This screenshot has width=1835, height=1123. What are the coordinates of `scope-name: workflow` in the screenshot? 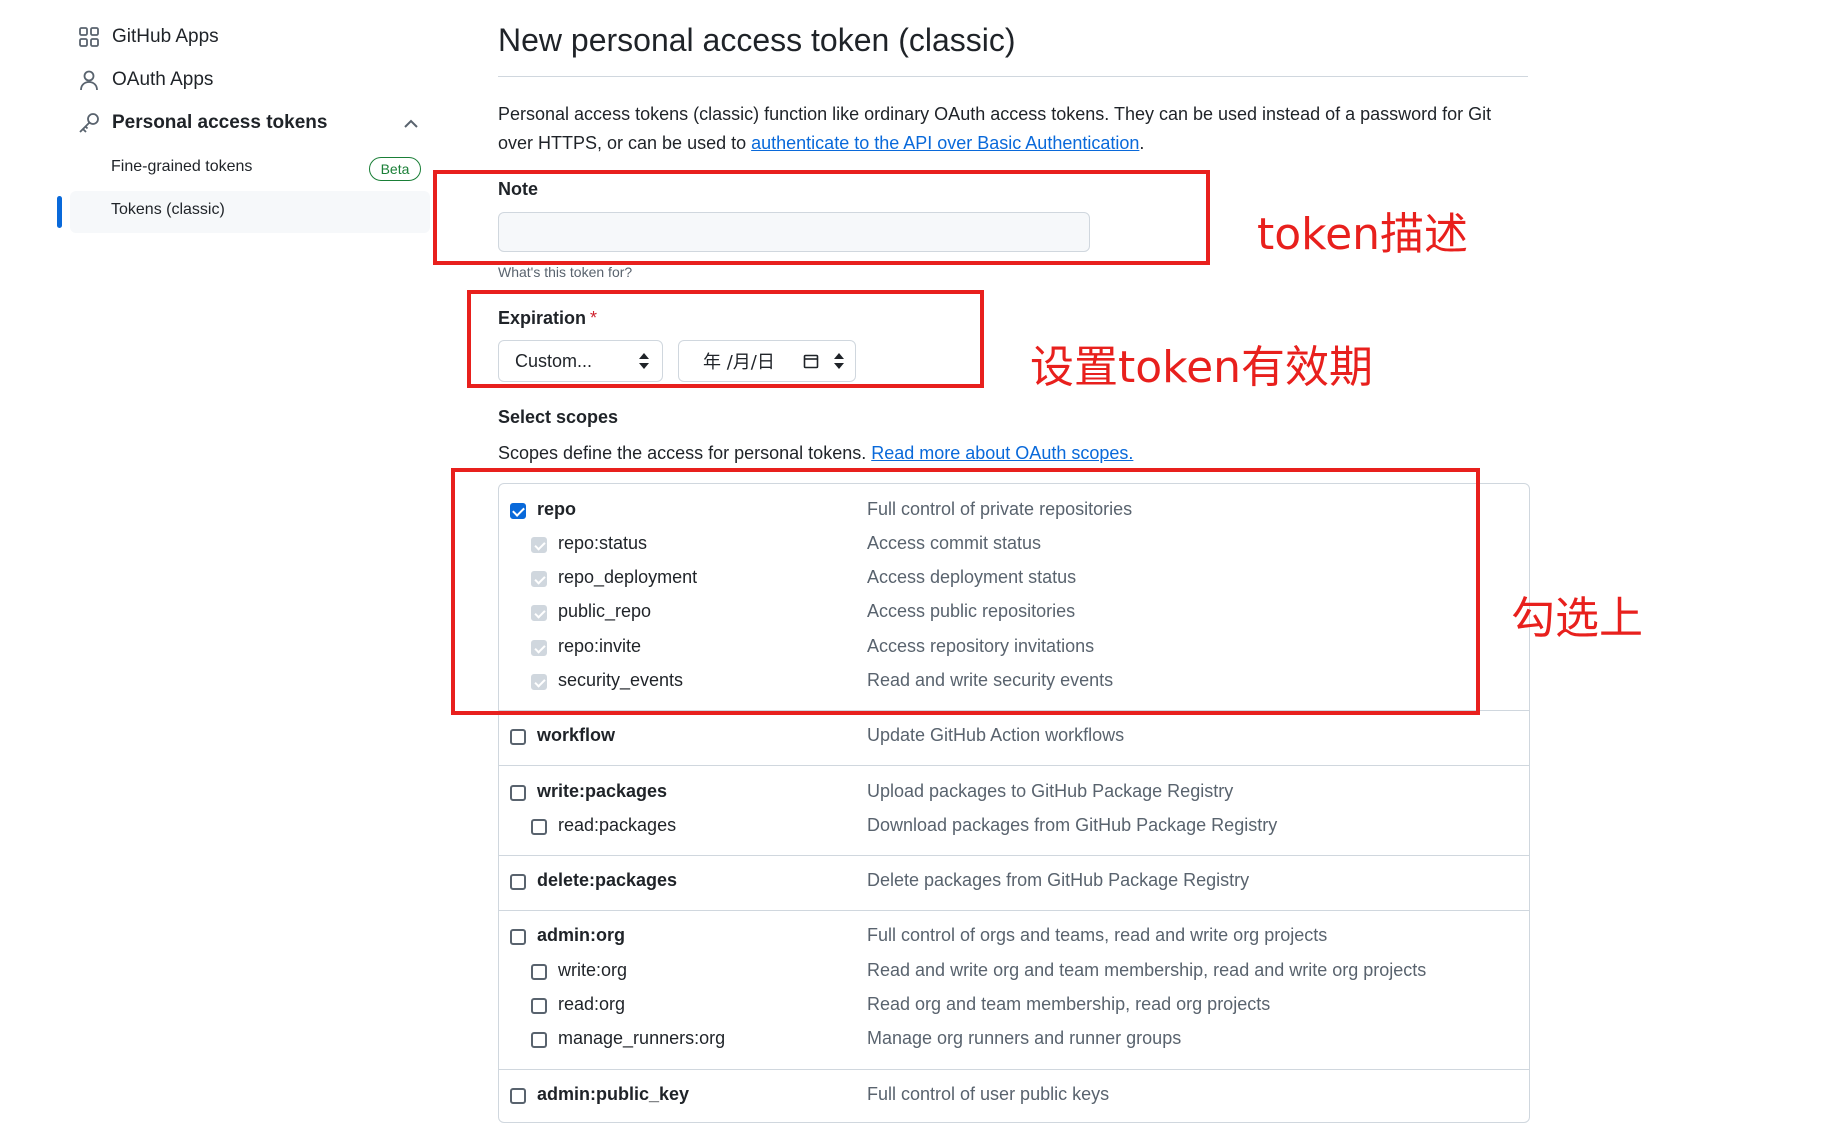 It's located at (576, 735).